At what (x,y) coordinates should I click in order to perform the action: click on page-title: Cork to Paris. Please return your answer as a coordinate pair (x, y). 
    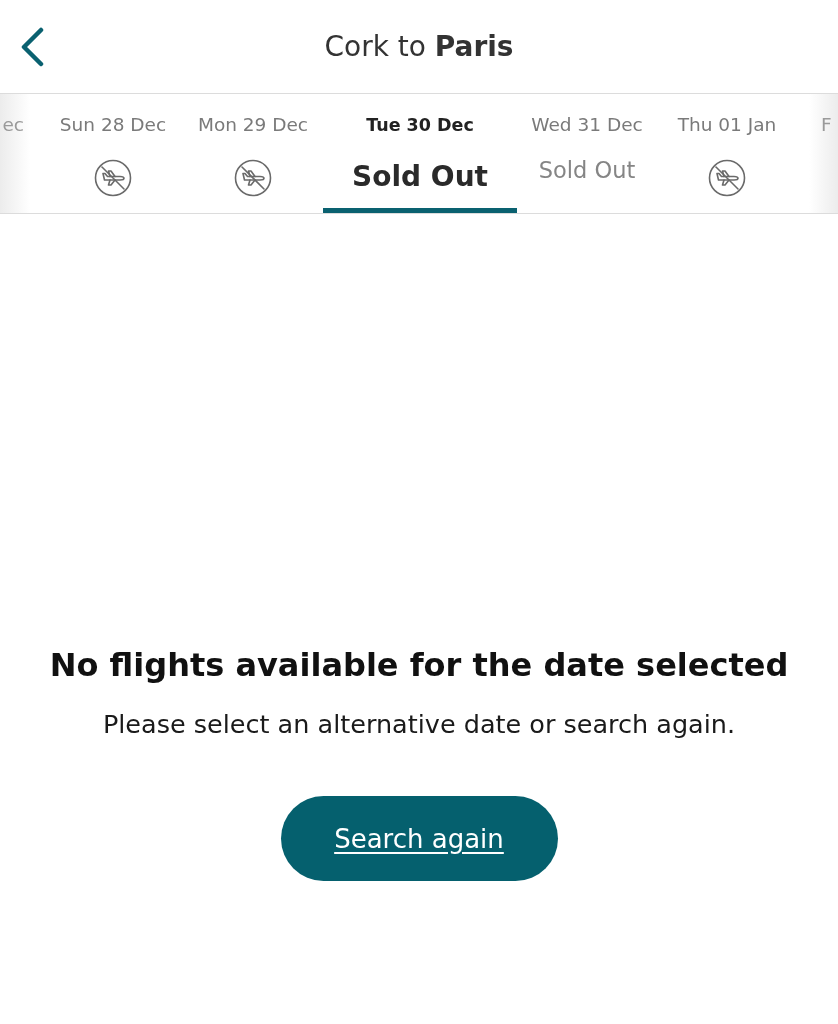
    Looking at the image, I should click on (419, 46).